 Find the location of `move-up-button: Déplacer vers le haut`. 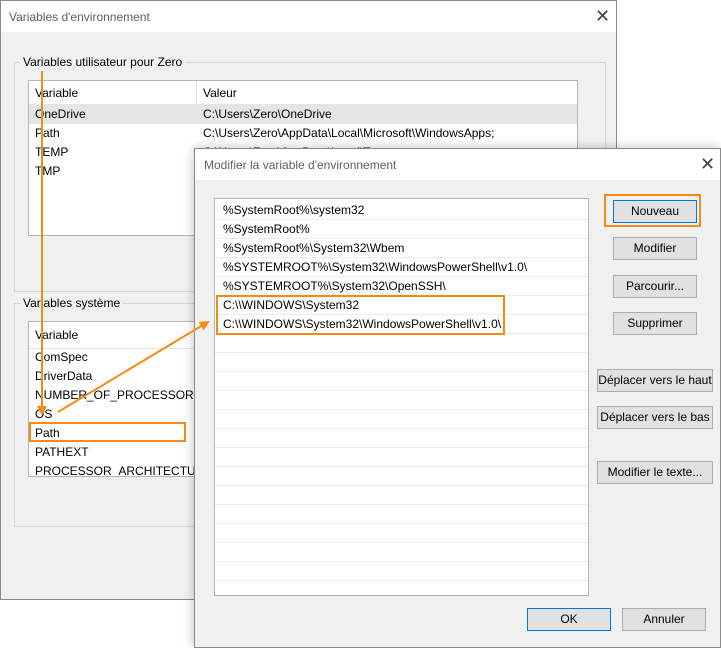

move-up-button: Déplacer vers le haut is located at coordinates (655, 380).